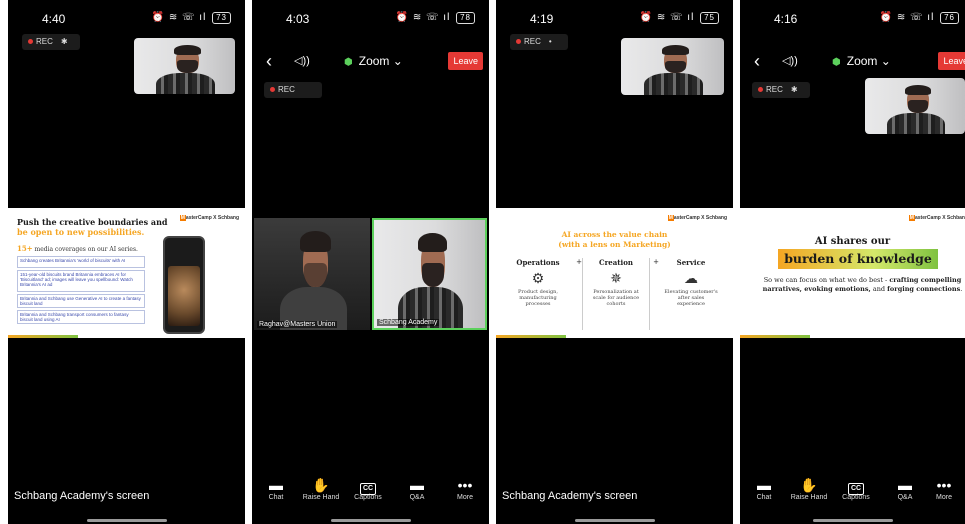  Describe the element at coordinates (191, 18) in the screenshot. I see `status-icons: ⏰ ≋ ☏ ıl 73` at that location.